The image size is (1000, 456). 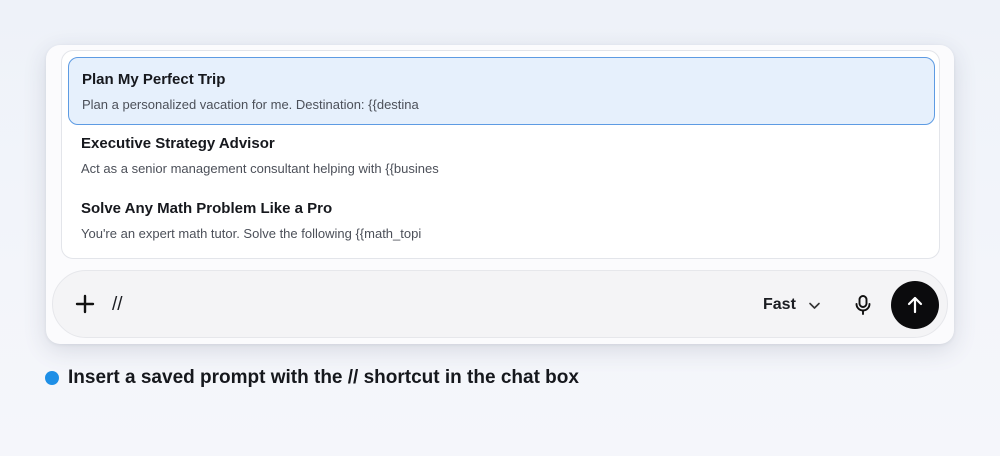 I want to click on model-select-label: Fast, so click(x=779, y=304).